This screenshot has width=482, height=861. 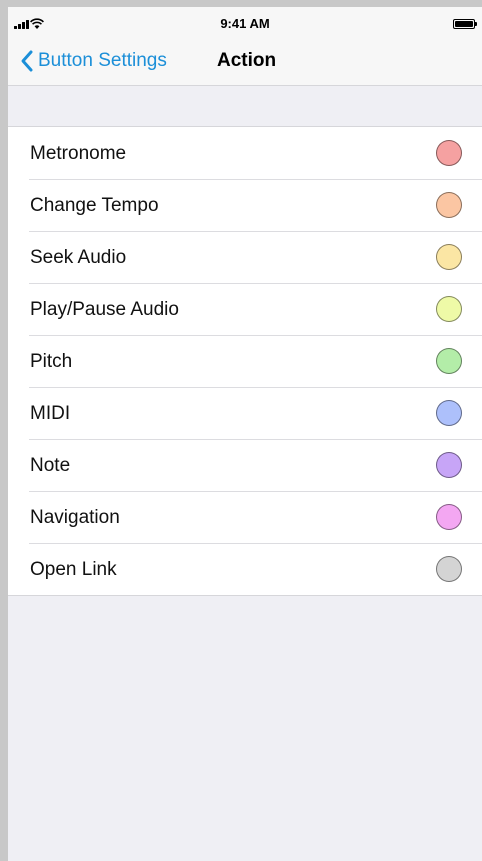 I want to click on top-bar: 9:41 AM Button Settings Action, so click(x=245, y=46).